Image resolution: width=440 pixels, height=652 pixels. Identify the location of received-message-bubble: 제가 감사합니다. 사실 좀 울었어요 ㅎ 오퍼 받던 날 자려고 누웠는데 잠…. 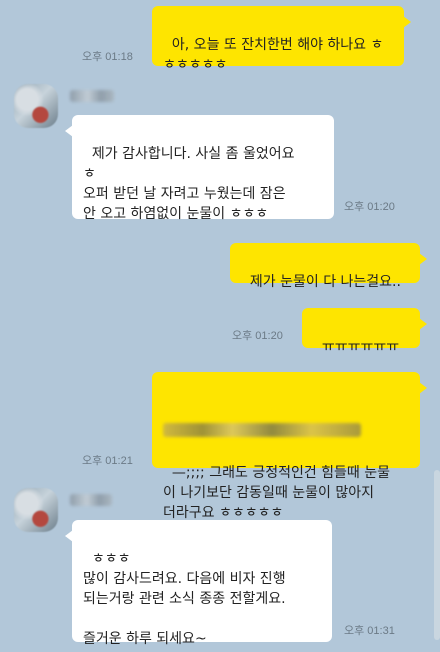
(199, 168).